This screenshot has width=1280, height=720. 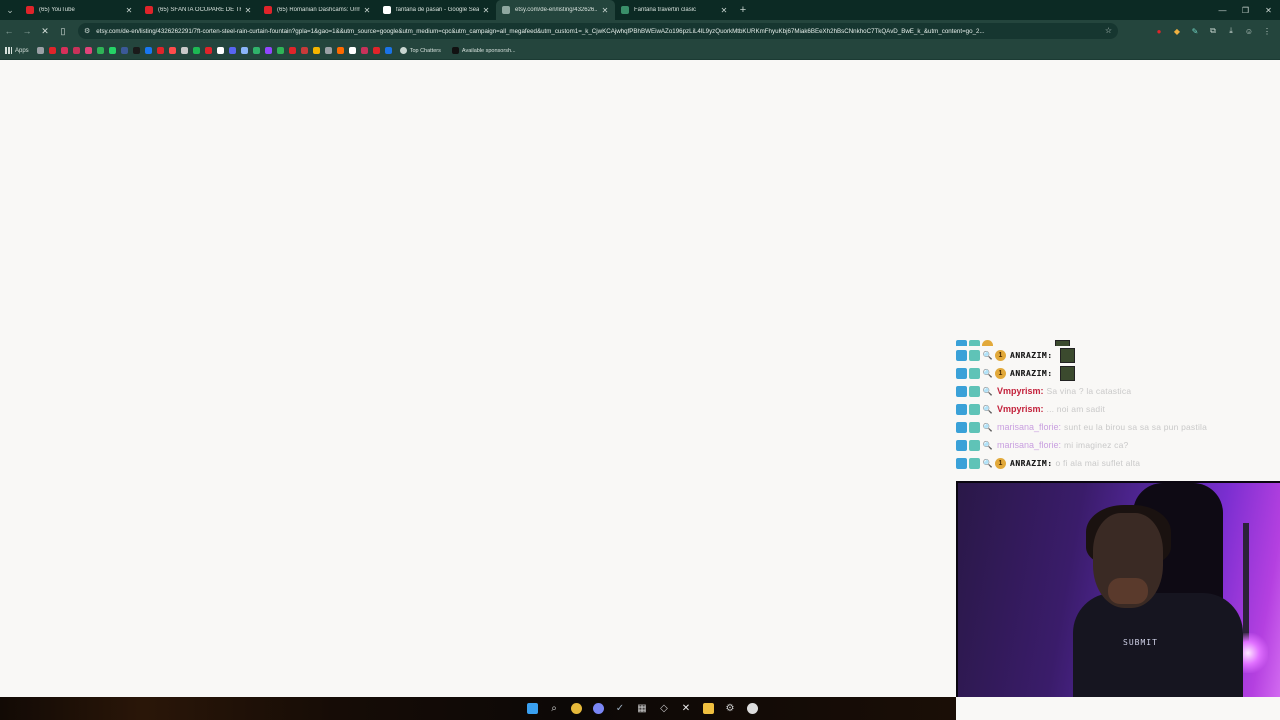 I want to click on maximize-icon: ❐, so click(x=1245, y=10).